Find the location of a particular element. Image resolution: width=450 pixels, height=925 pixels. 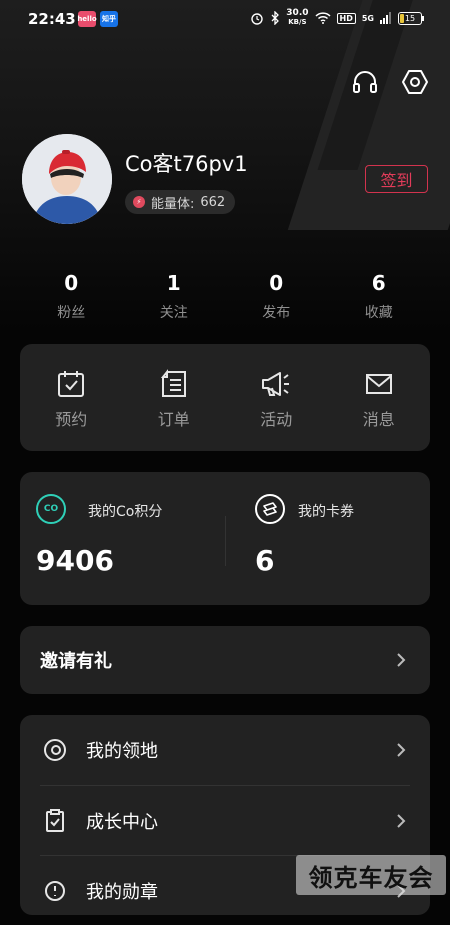

stat-favorites: 6 收藏 is located at coordinates (379, 296).